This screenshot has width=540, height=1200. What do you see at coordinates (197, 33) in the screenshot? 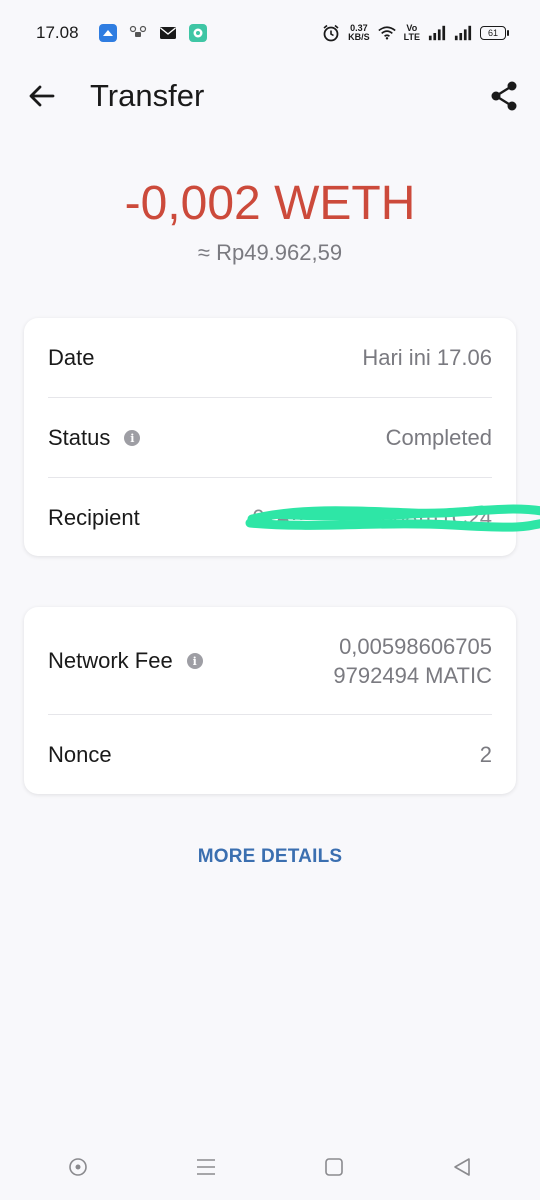
I see `chat-icon` at bounding box center [197, 33].